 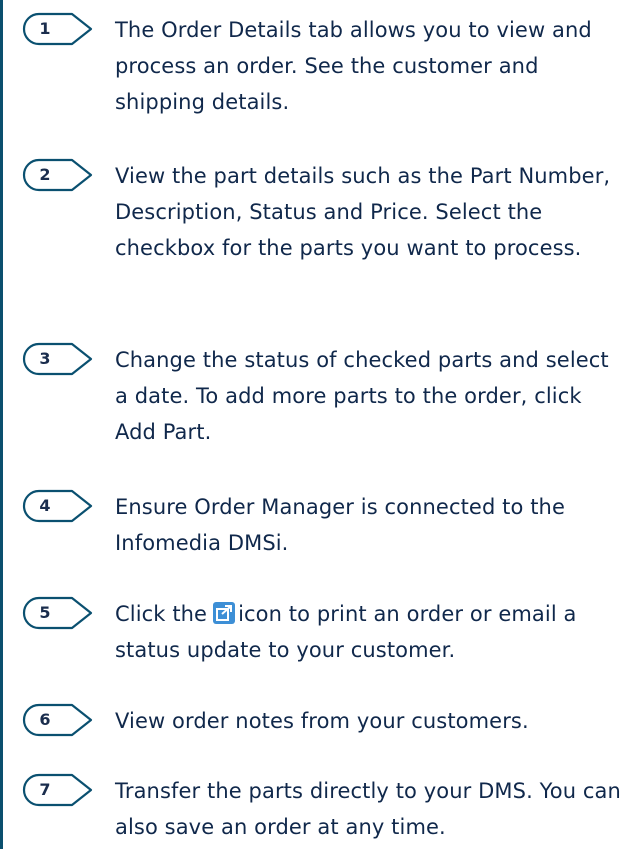 What do you see at coordinates (59, 359) in the screenshot?
I see `step-3-badge: 3` at bounding box center [59, 359].